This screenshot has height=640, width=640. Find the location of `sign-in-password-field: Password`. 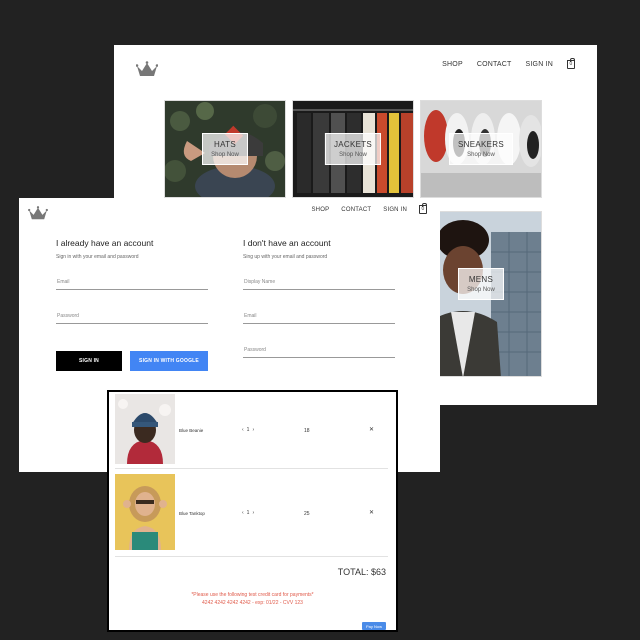

sign-in-password-field: Password is located at coordinates (132, 317).